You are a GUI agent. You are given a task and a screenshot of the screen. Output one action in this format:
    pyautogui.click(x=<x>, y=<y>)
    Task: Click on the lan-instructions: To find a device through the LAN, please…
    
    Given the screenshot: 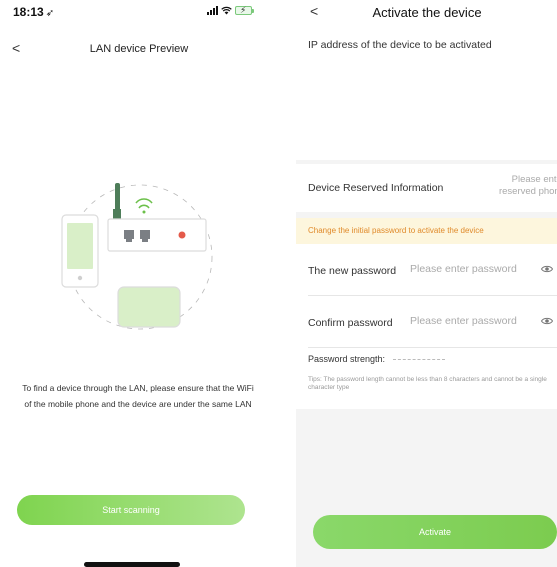 What is the action you would take?
    pyautogui.click(x=138, y=396)
    